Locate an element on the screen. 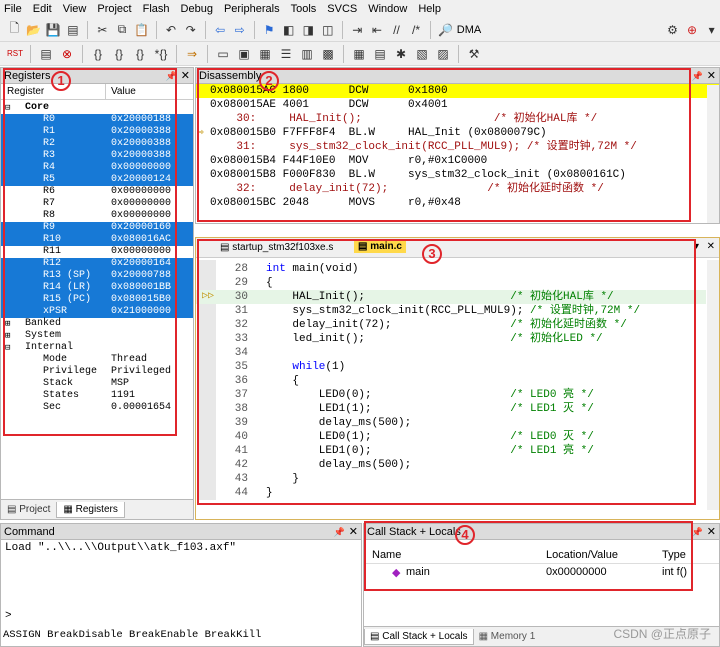 The image size is (720, 647). register-value: 0x21000000 is located at coordinates (141, 312).